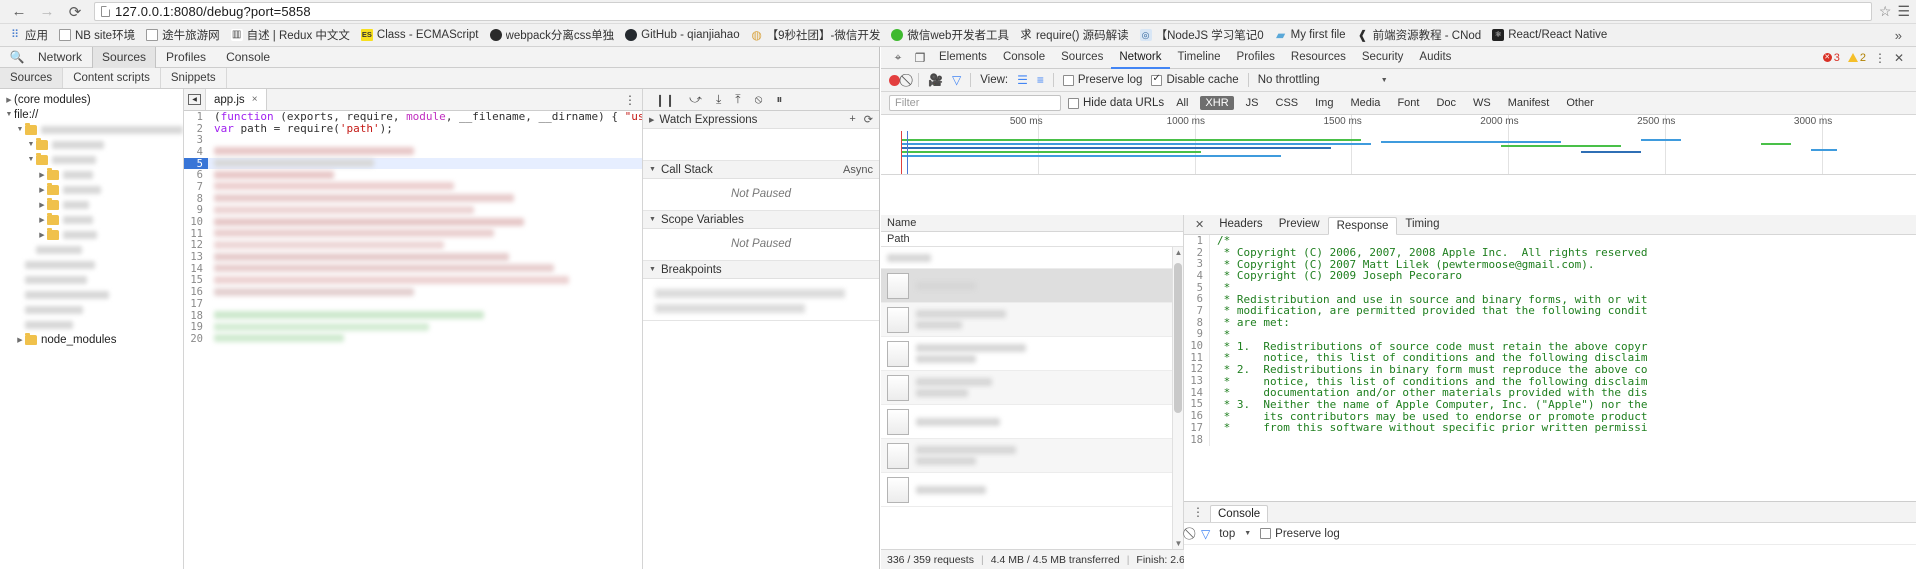  What do you see at coordinates (1199, 224) in the screenshot?
I see `close-icon: ✕` at bounding box center [1199, 224].